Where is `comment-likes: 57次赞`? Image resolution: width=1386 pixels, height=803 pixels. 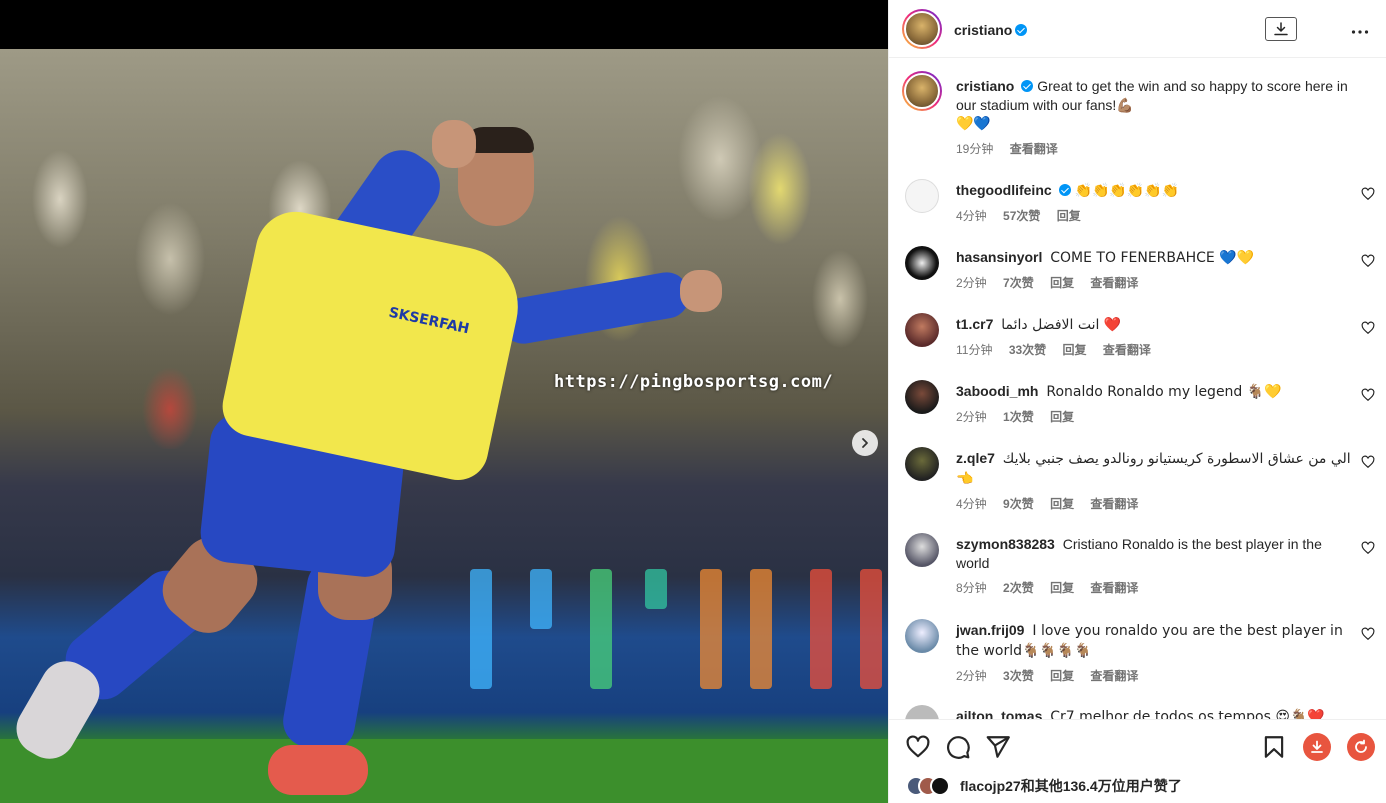 comment-likes: 57次赞 is located at coordinates (1021, 216).